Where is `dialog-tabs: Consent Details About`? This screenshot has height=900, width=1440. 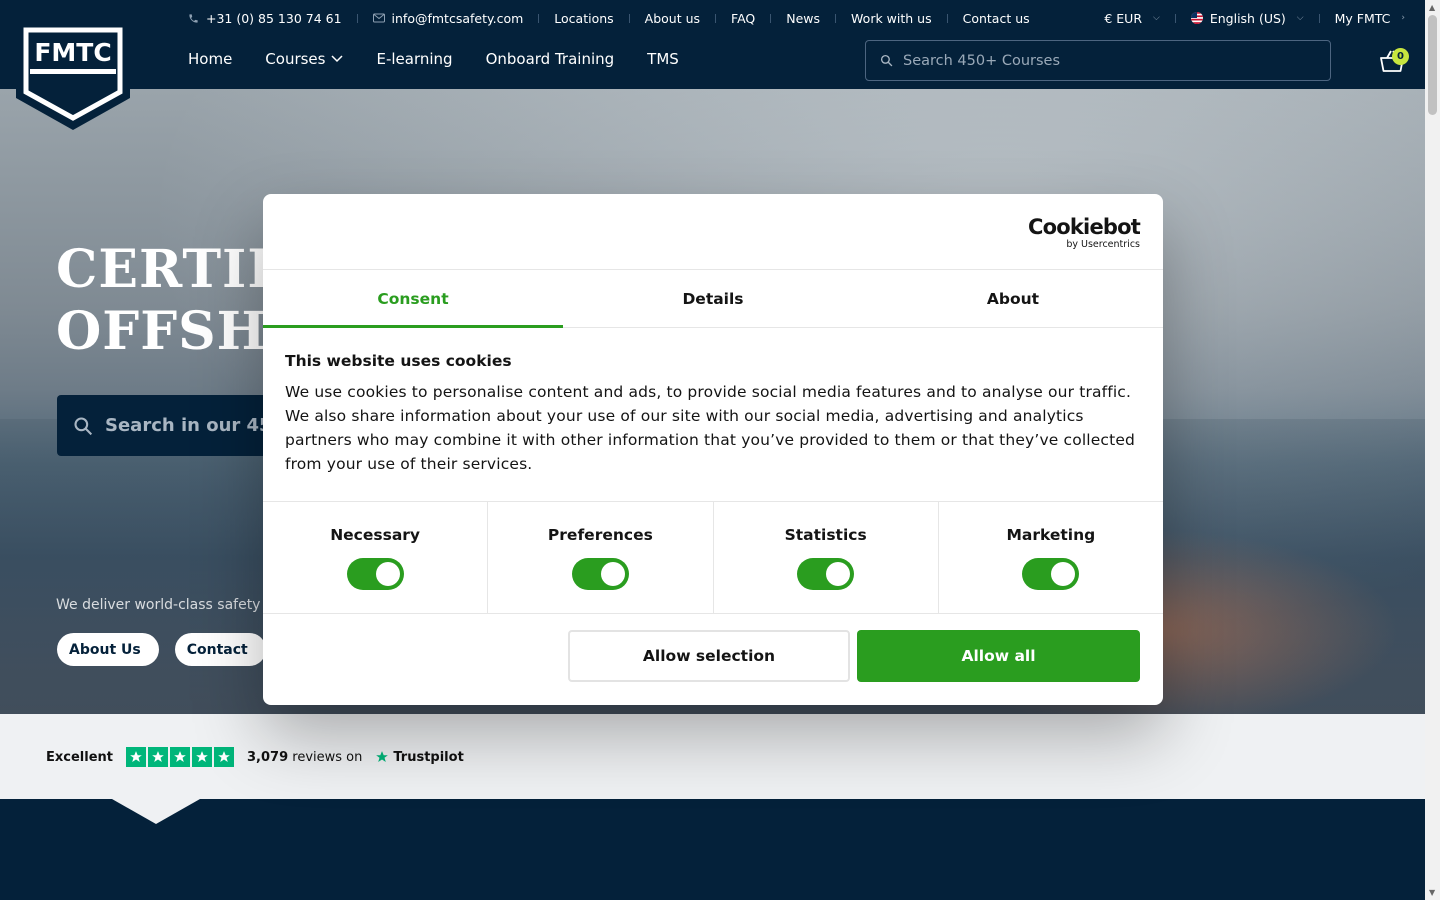
dialog-tabs: Consent Details About is located at coordinates (713, 299).